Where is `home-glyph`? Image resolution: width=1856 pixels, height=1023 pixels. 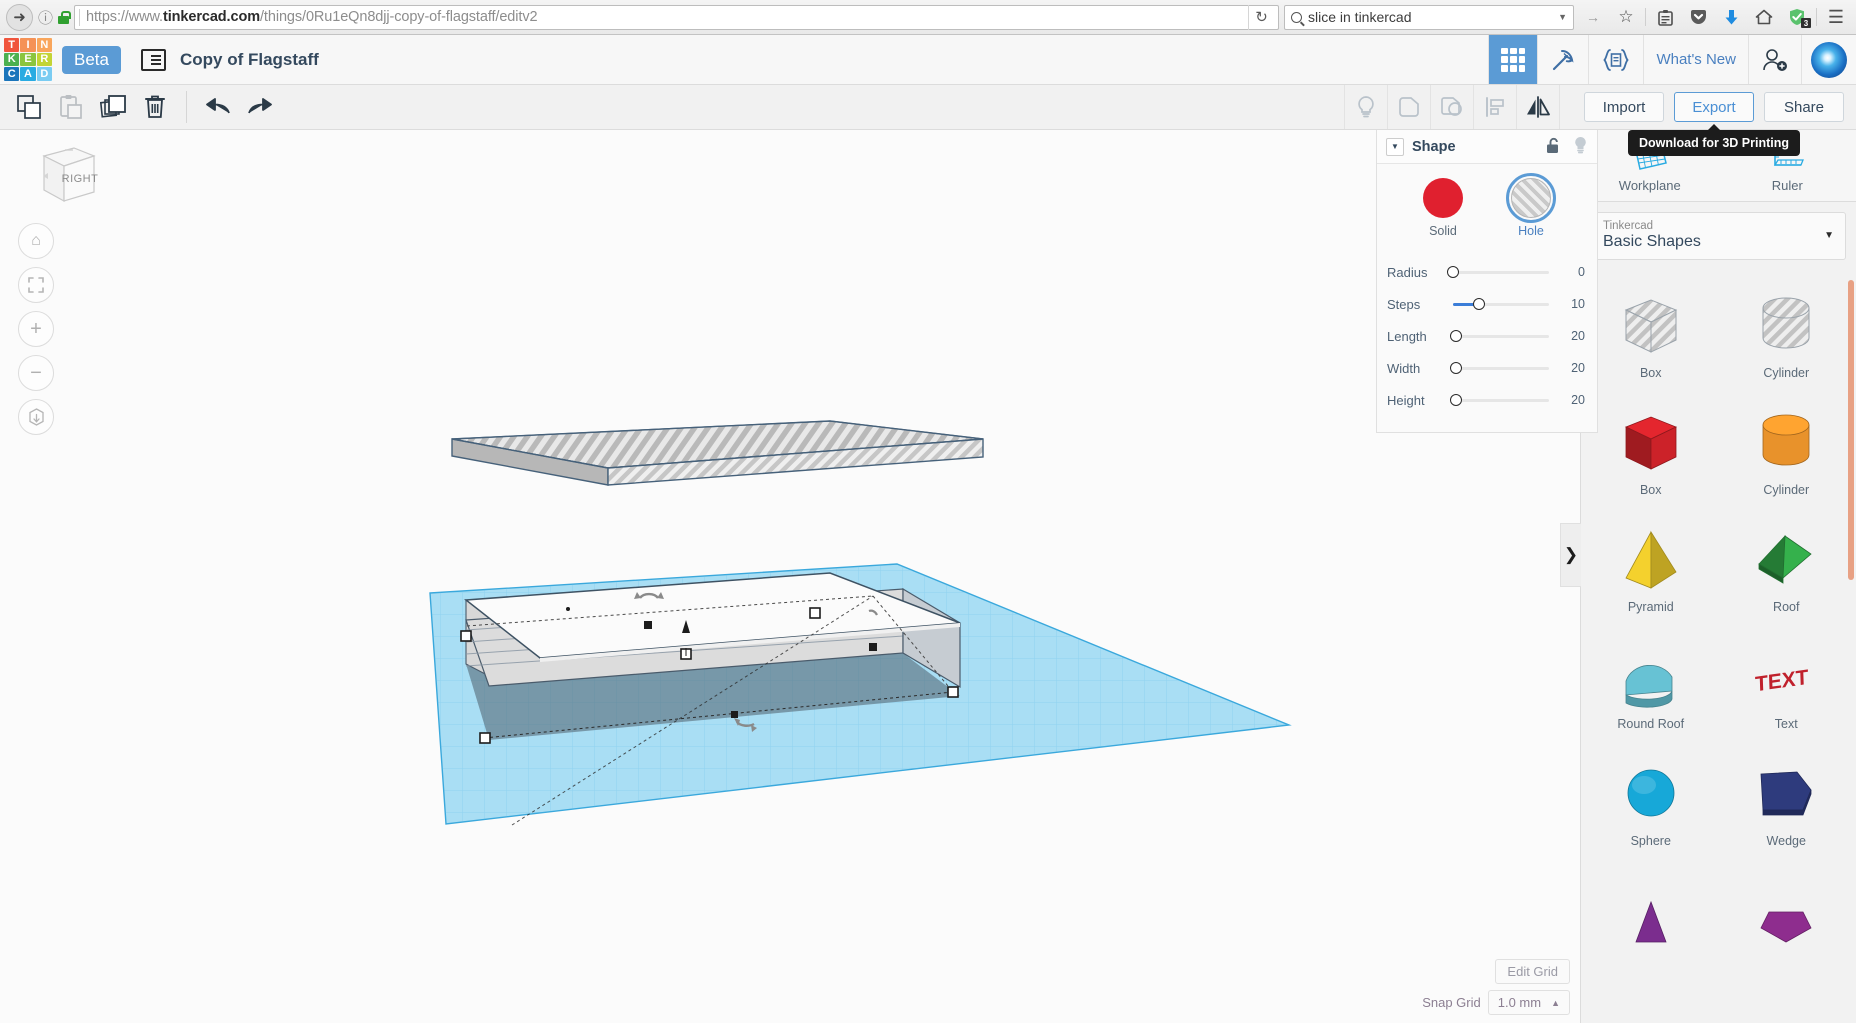
home-glyph is located at coordinates (1764, 17).